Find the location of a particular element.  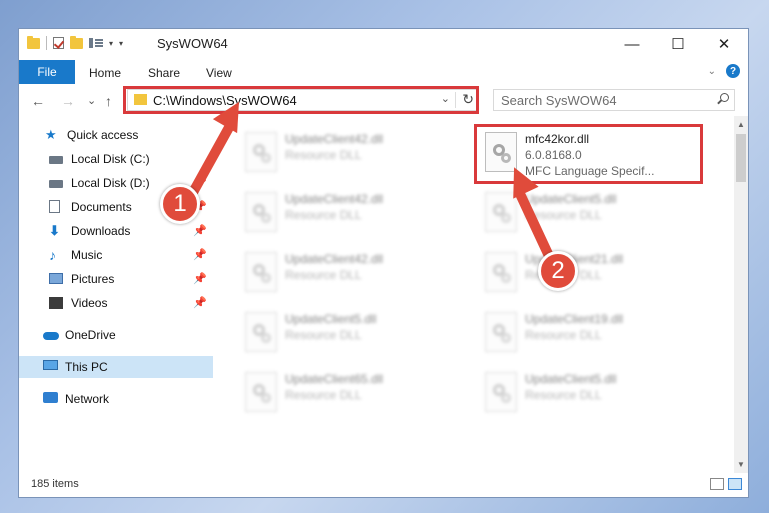

sidebar-item-videos: Videos 📌 is located at coordinates (116, 303).